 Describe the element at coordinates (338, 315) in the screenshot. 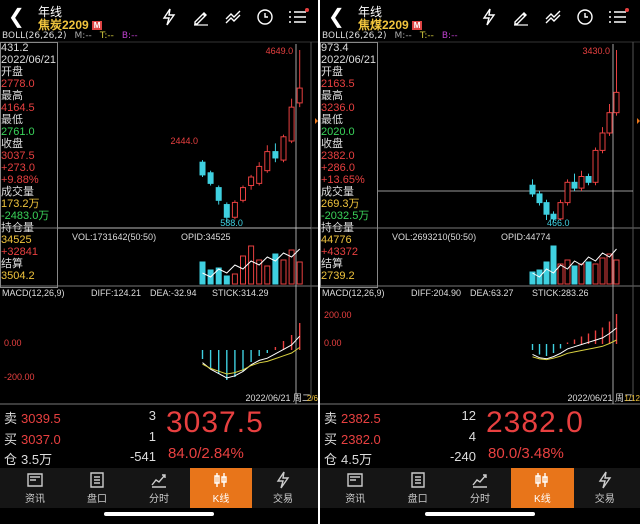

I see `macd-tick: 200.00` at that location.